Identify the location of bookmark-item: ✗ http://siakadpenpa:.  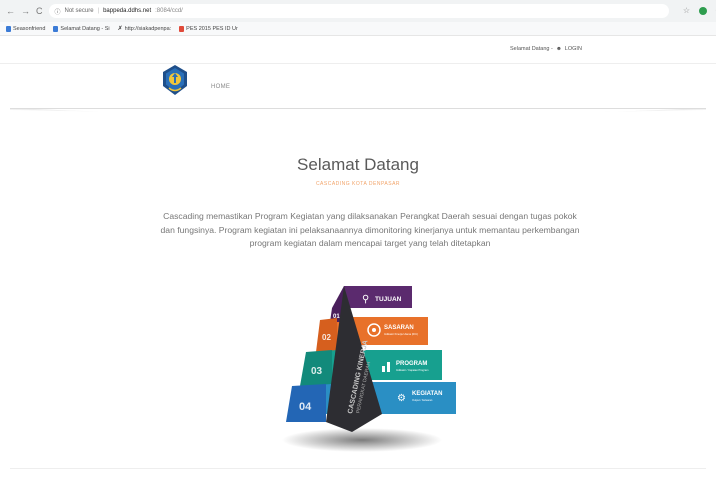
(144, 29).